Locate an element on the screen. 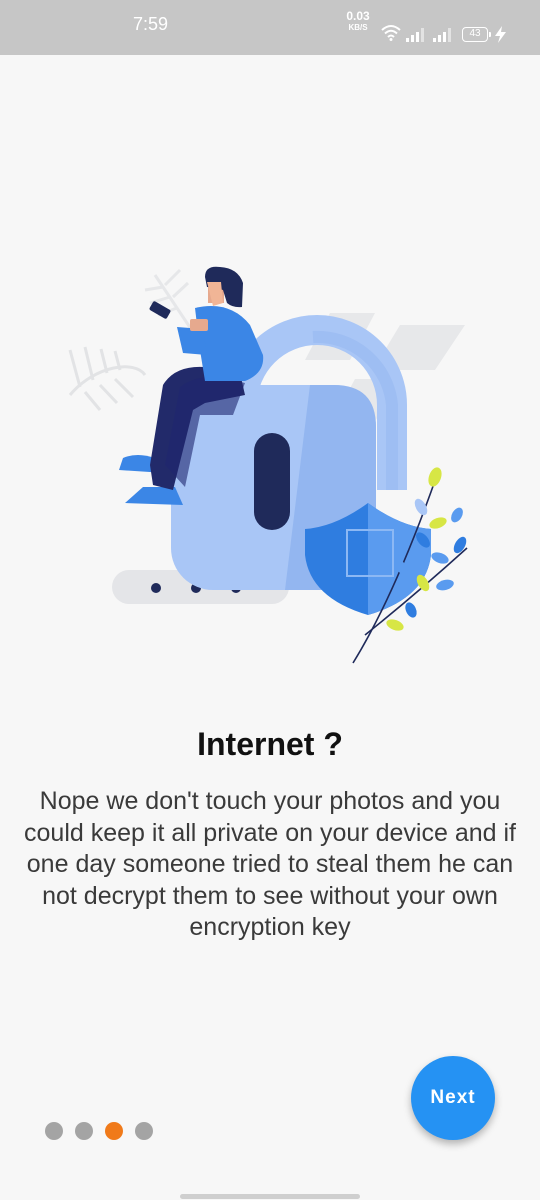 The width and height of the screenshot is (540, 1200). status-time: 7:59 is located at coordinates (151, 24).